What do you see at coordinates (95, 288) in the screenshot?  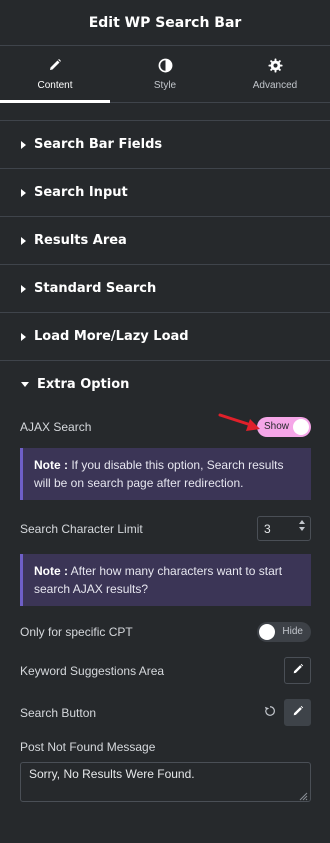 I see `section-label: Standard Search` at bounding box center [95, 288].